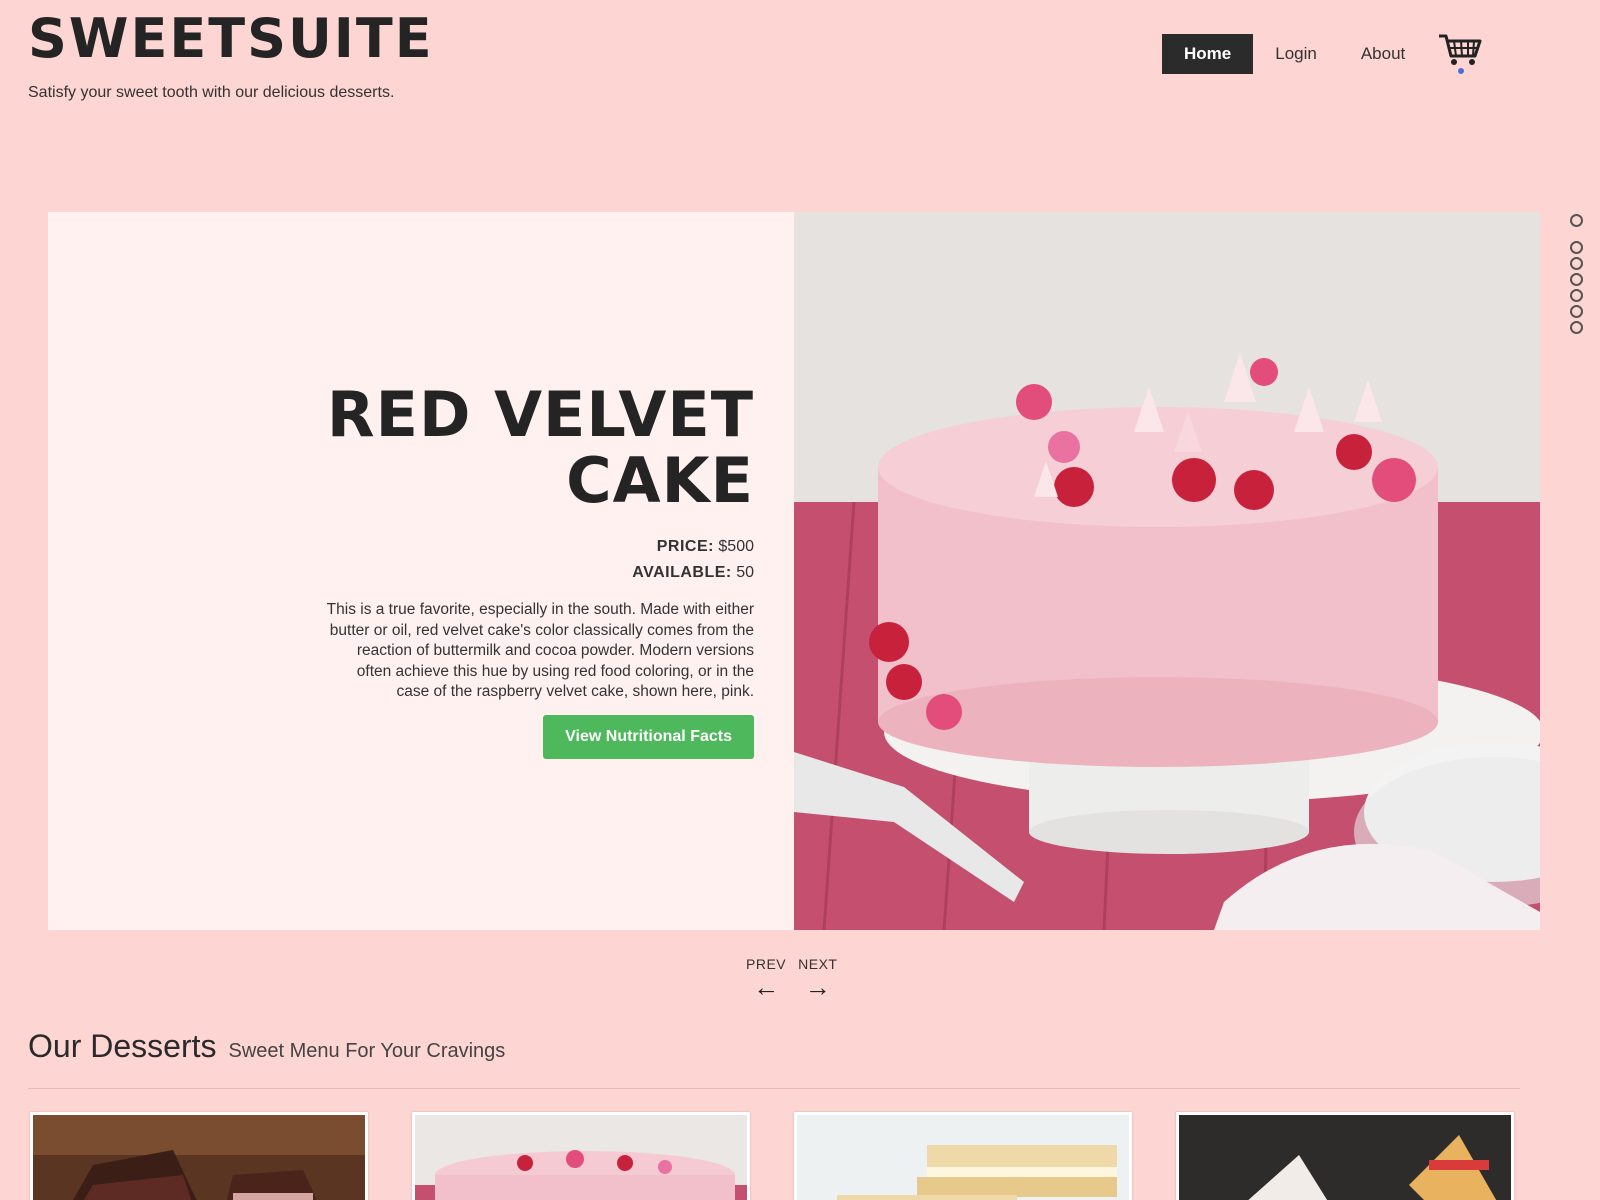 Image resolution: width=1600 pixels, height=1200 pixels. What do you see at coordinates (367, 1051) in the screenshot?
I see `desserts-subtitle: Sweet Menu For Your Cravings` at bounding box center [367, 1051].